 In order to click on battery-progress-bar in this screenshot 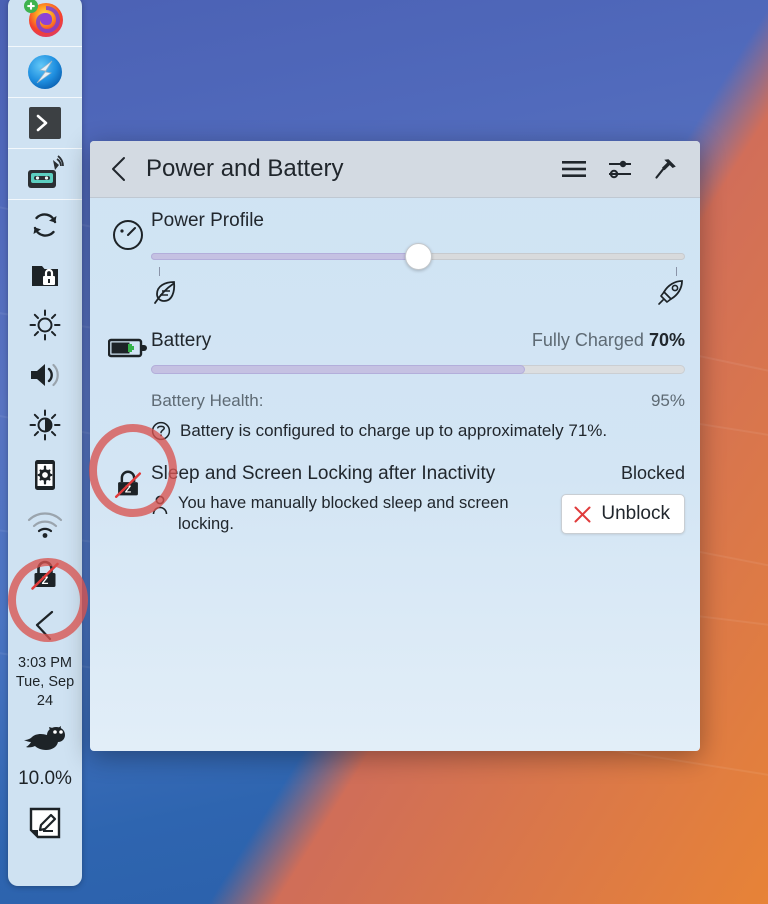, I will do `click(418, 369)`.